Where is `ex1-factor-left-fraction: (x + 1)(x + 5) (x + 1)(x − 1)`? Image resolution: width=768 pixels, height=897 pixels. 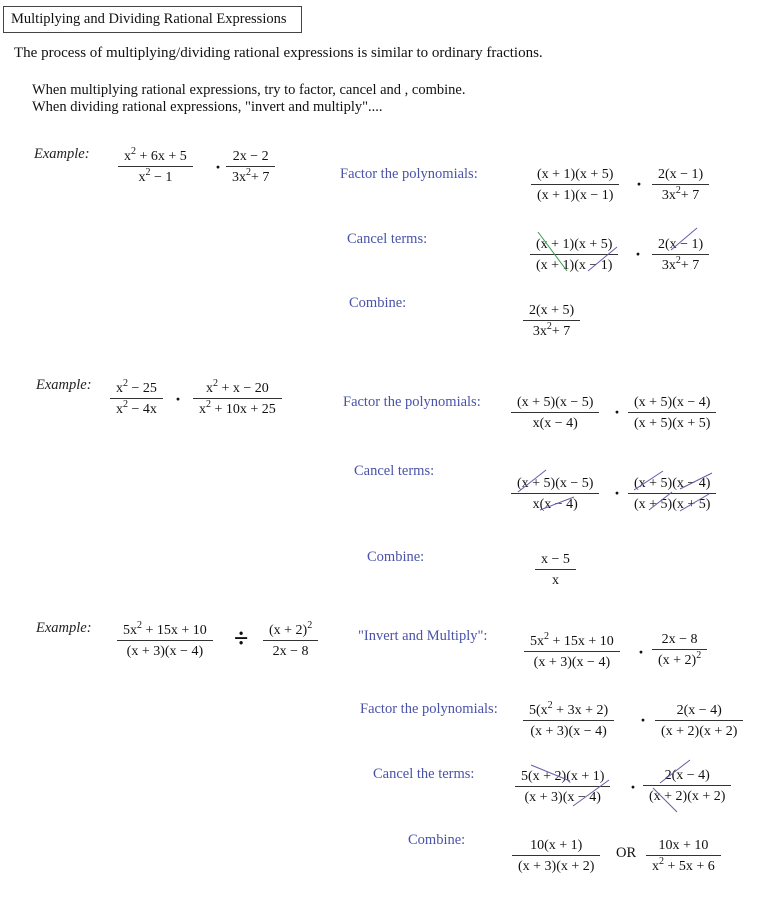
ex1-factor-left-fraction: (x + 1)(x + 5) (x + 1)(x − 1) is located at coordinates (575, 185).